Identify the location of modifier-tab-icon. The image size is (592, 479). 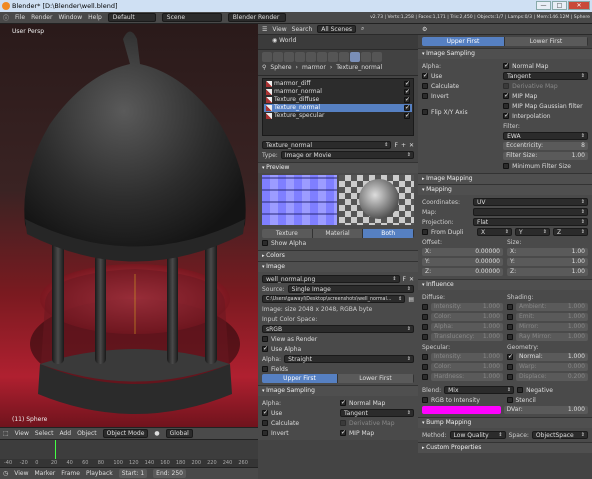
(322, 57).